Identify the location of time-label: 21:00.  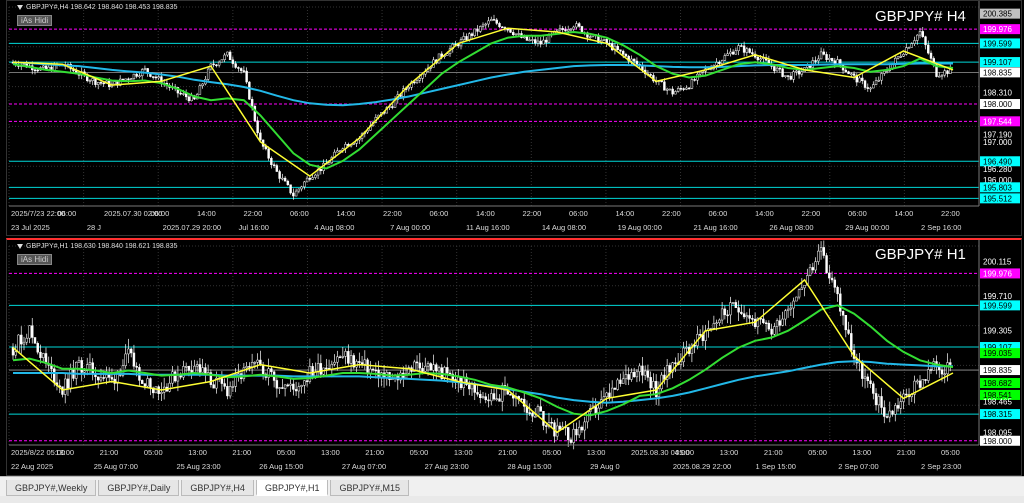
(507, 452).